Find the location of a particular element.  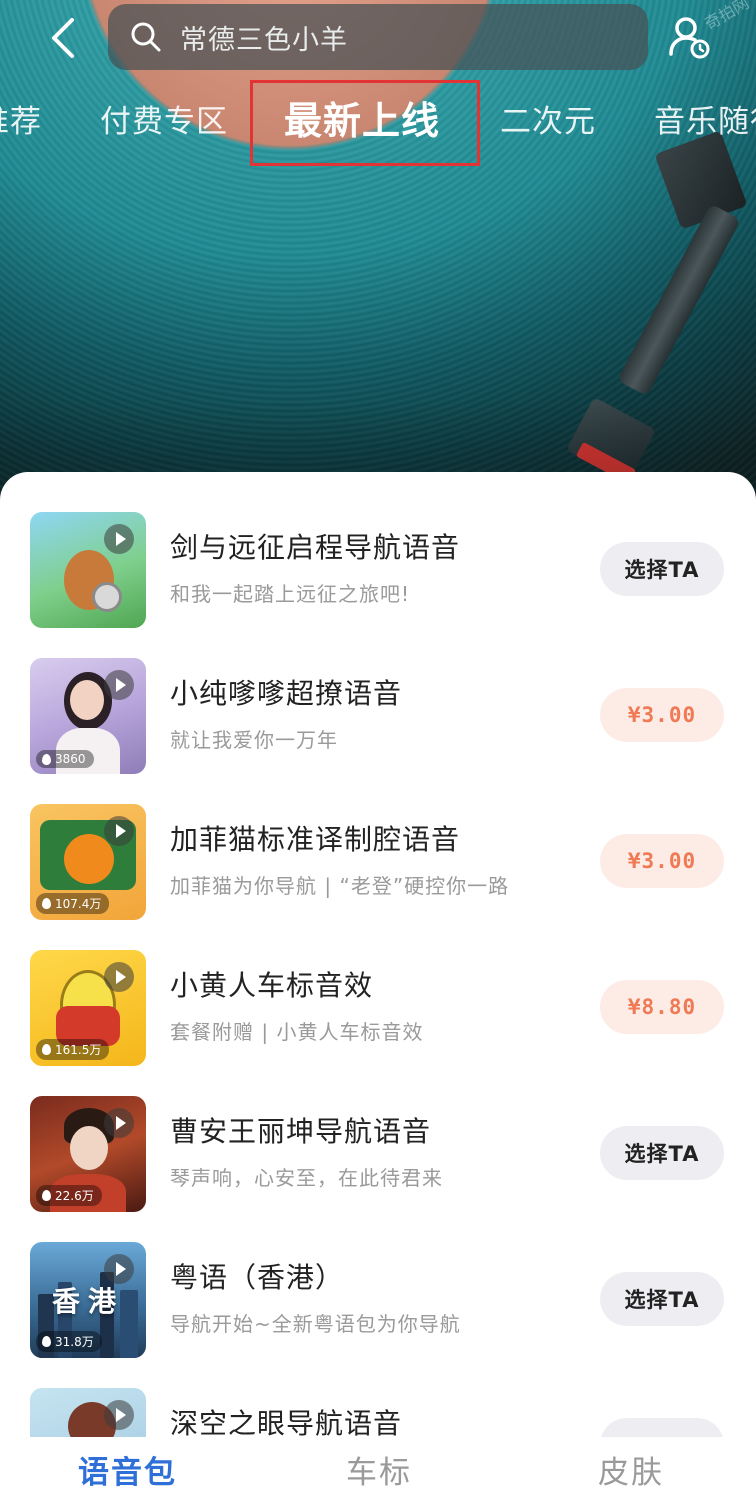

list-item: 22.6万 曹安王丽坤导航语音 琴声响，心安至，在此待君来 选择TA is located at coordinates (378, 1155).